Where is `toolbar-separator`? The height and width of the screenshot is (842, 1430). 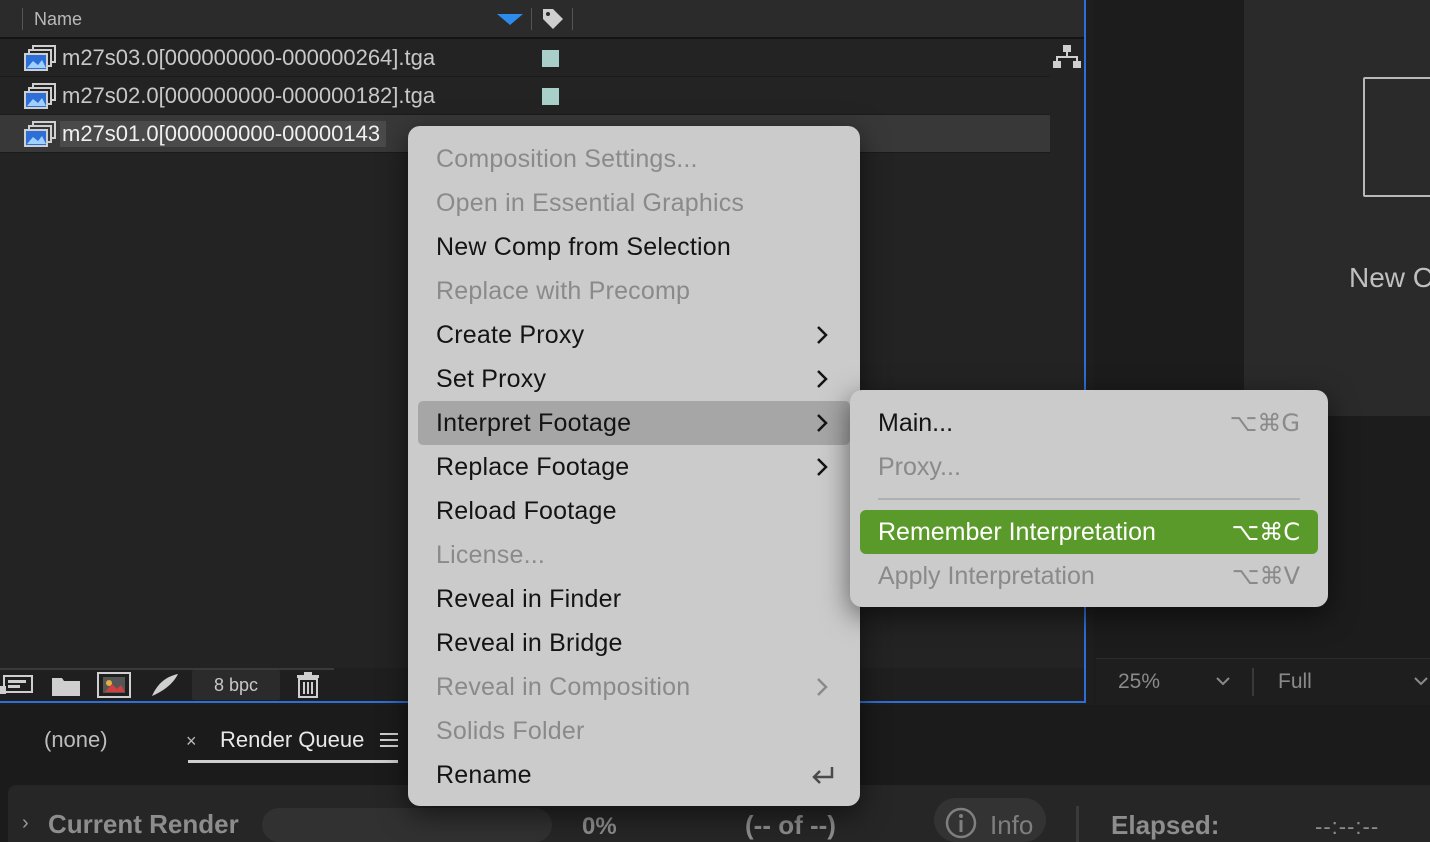 toolbar-separator is located at coordinates (1253, 682).